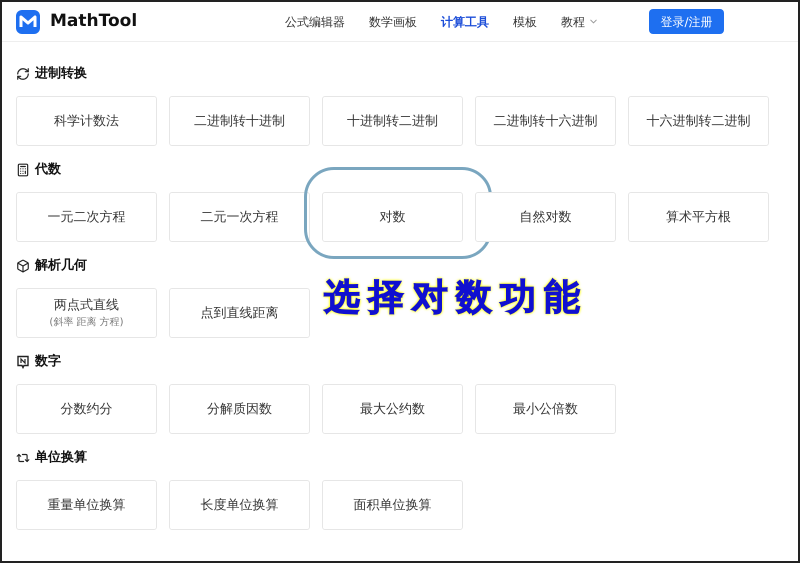 This screenshot has height=563, width=800. I want to click on tool-card: 两点式直线 (斜率 距离 方程), so click(86, 313).